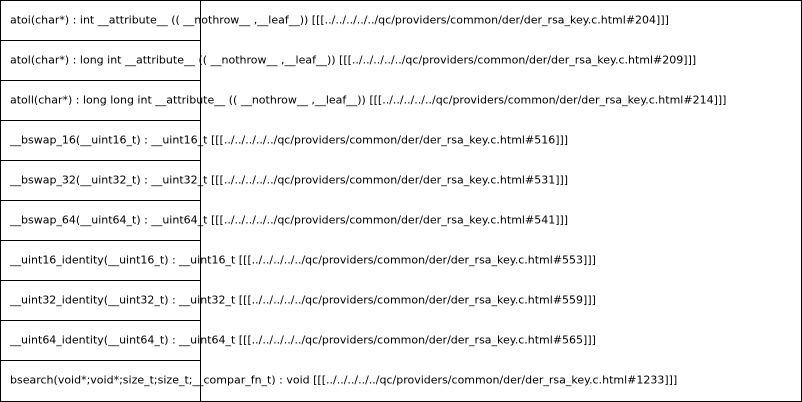 Image resolution: width=802 pixels, height=402 pixels. What do you see at coordinates (302, 340) in the screenshot?
I see `function-signature: __uint64_identity(__uint64_t)` at bounding box center [302, 340].